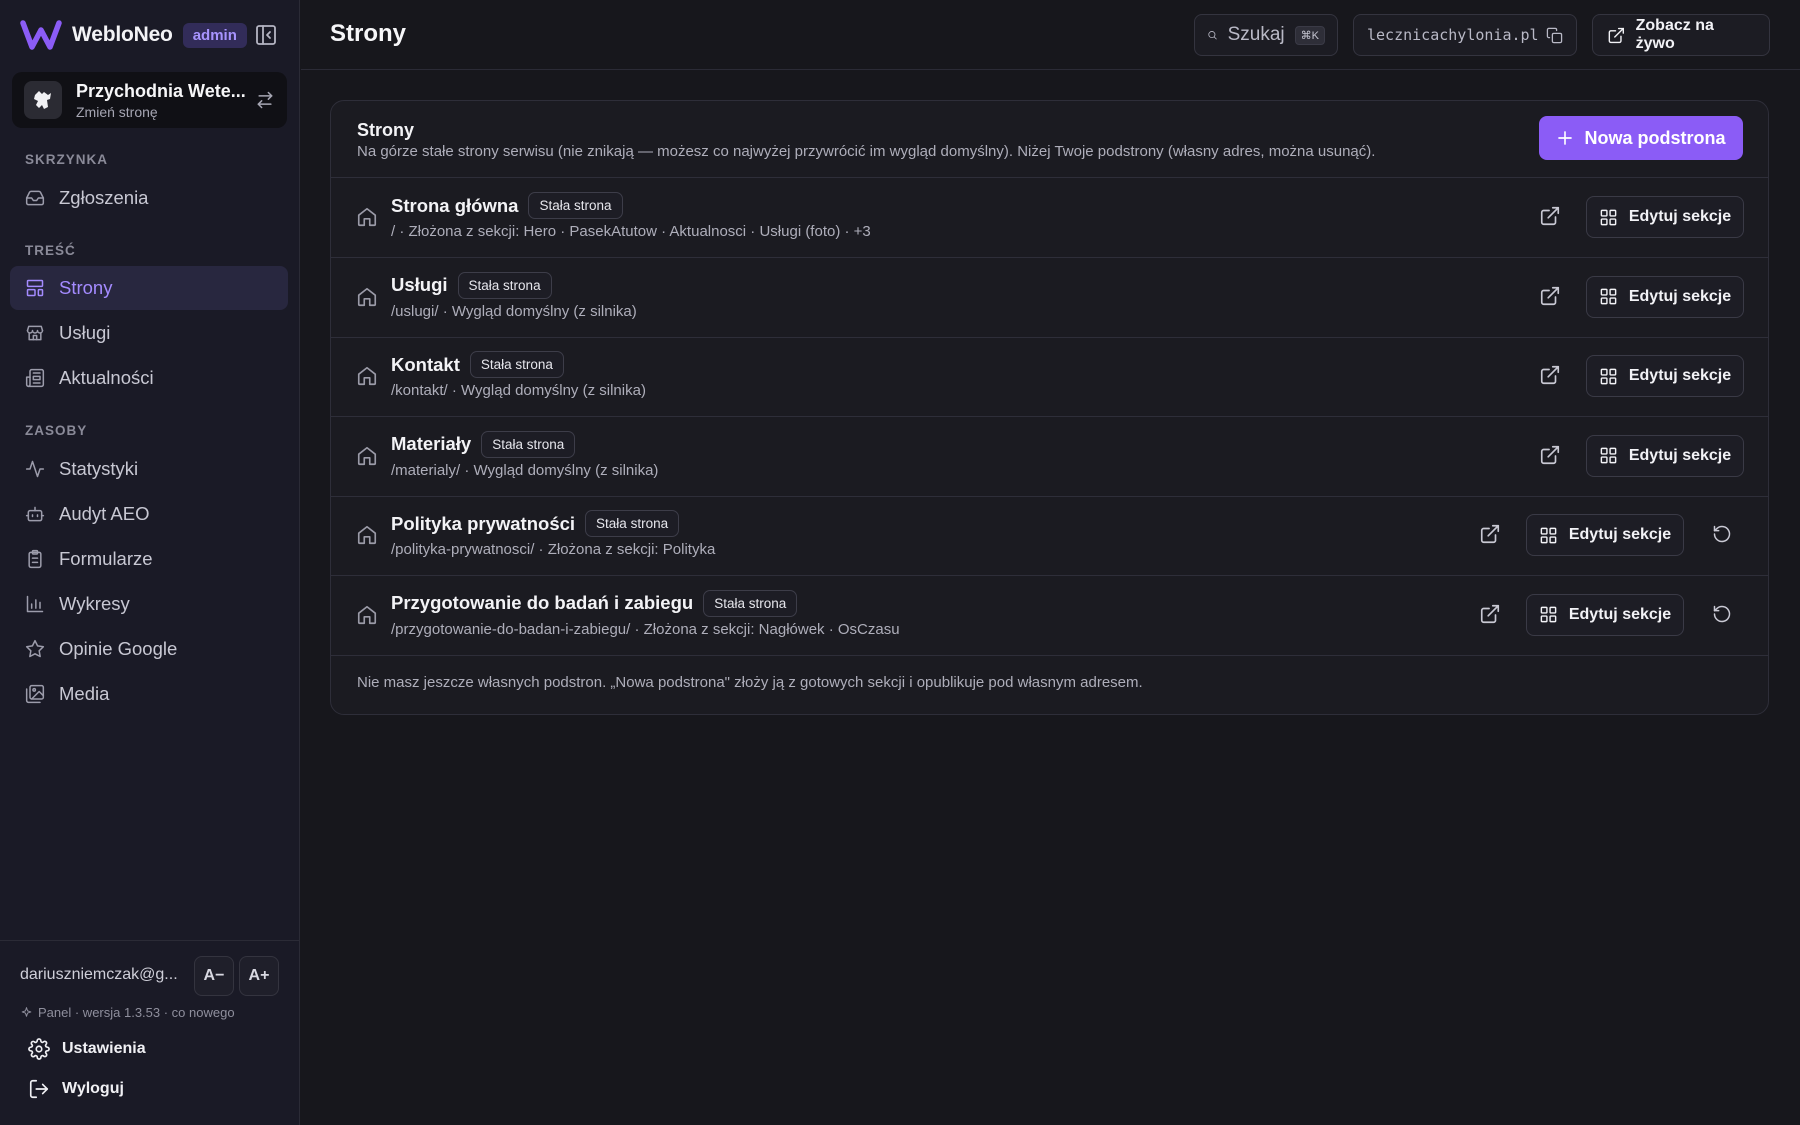 This screenshot has height=1125, width=1800. Describe the element at coordinates (214, 35) in the screenshot. I see `admin-badge: admin` at that location.